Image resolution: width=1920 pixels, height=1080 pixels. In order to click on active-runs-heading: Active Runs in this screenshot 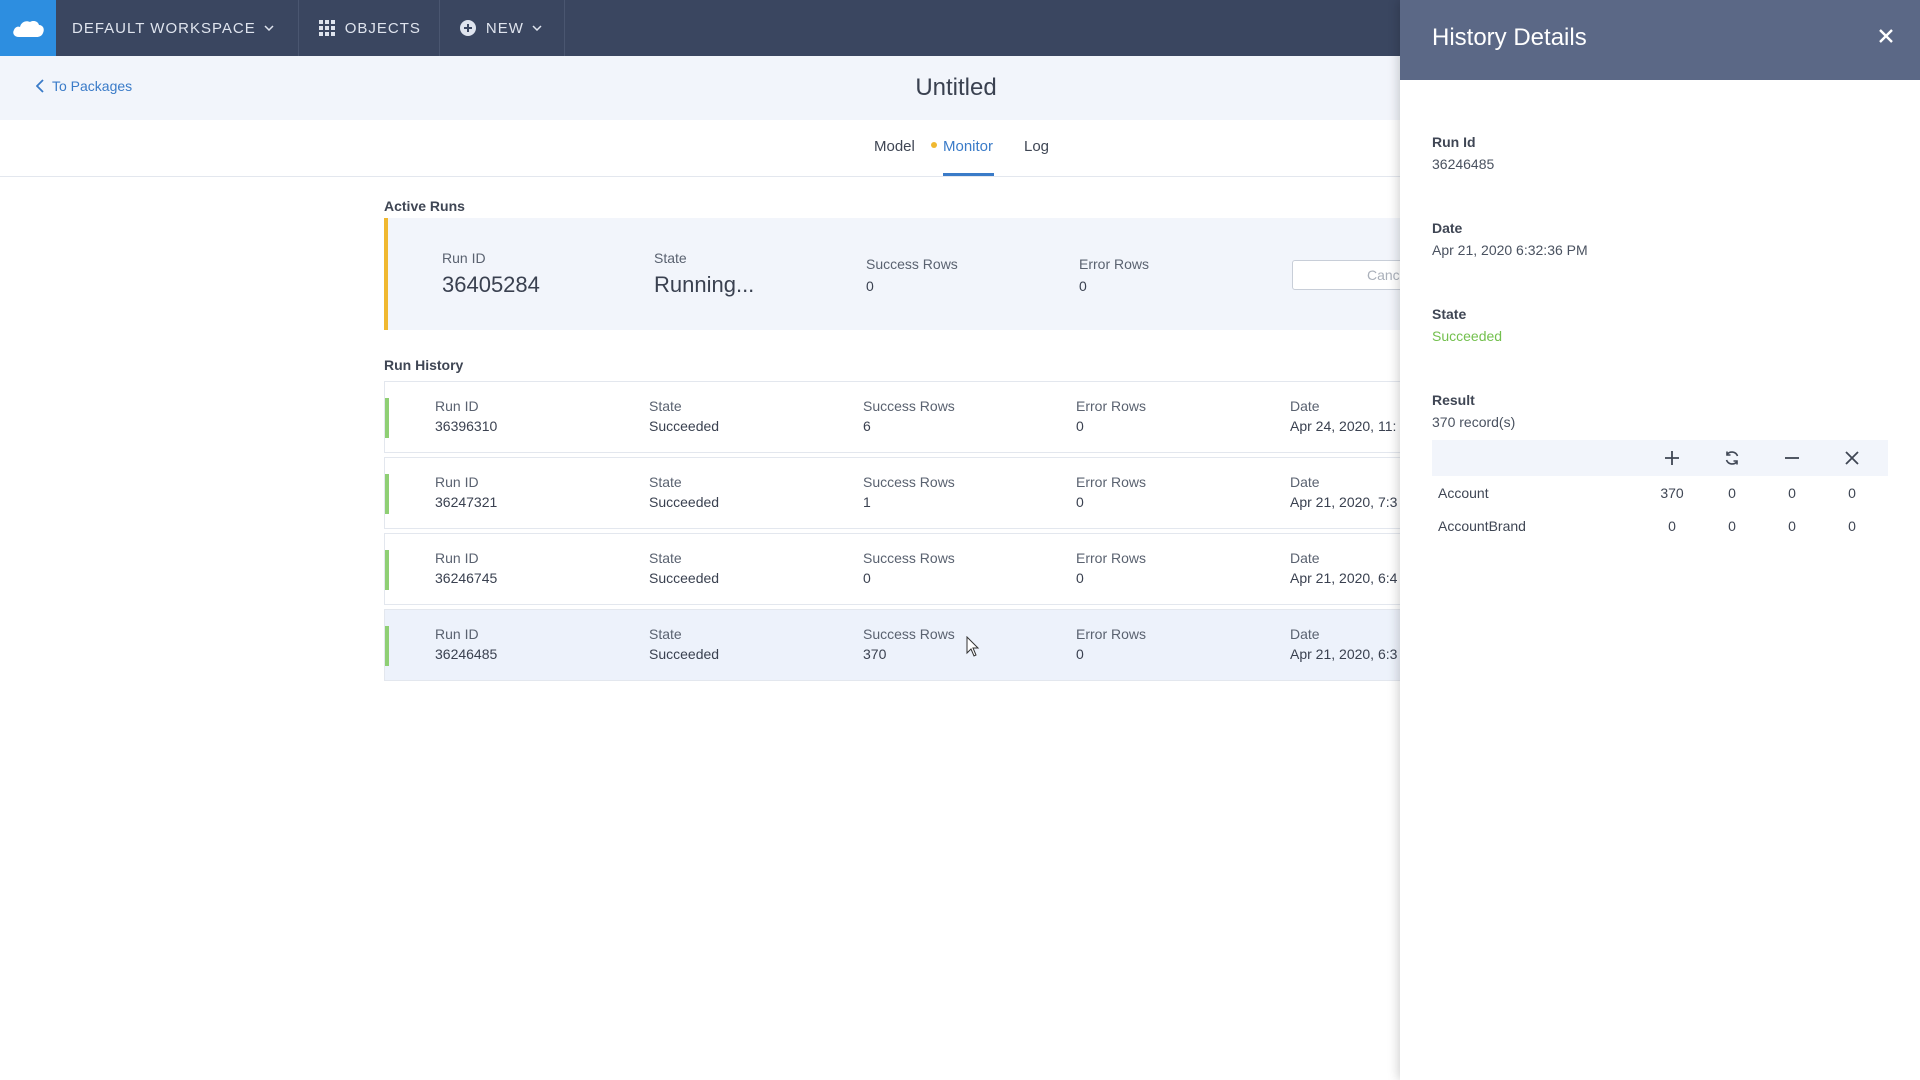, I will do `click(424, 206)`.